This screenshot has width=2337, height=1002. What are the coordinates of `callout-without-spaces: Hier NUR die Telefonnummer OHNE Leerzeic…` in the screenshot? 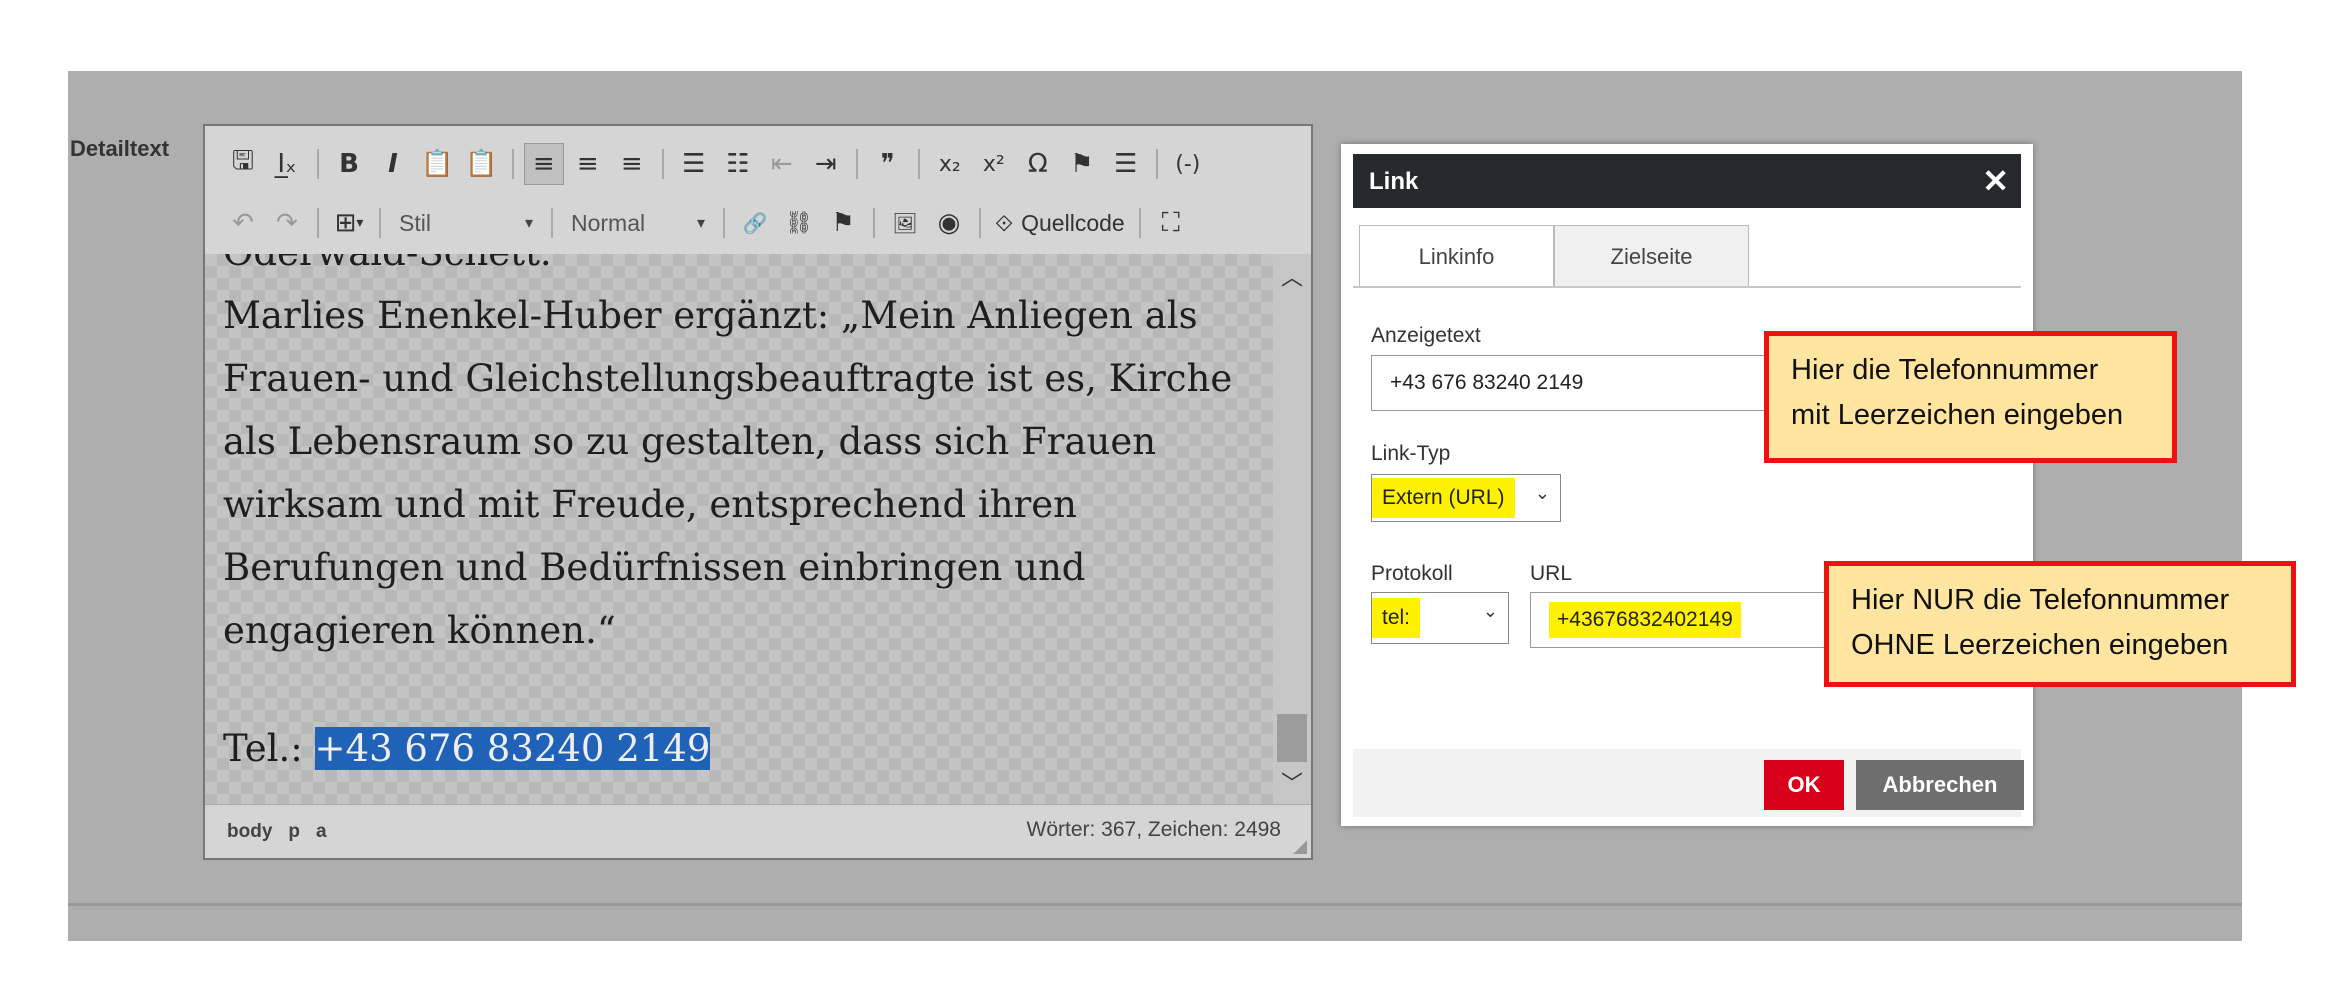 It's located at (2060, 624).